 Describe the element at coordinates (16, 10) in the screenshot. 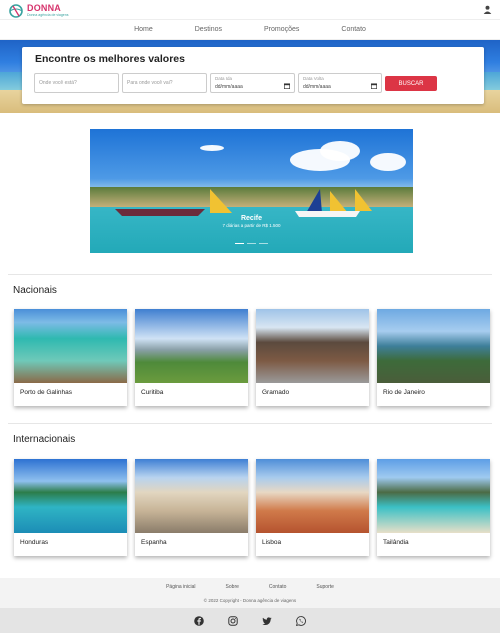

I see `globe-logo-icon` at that location.